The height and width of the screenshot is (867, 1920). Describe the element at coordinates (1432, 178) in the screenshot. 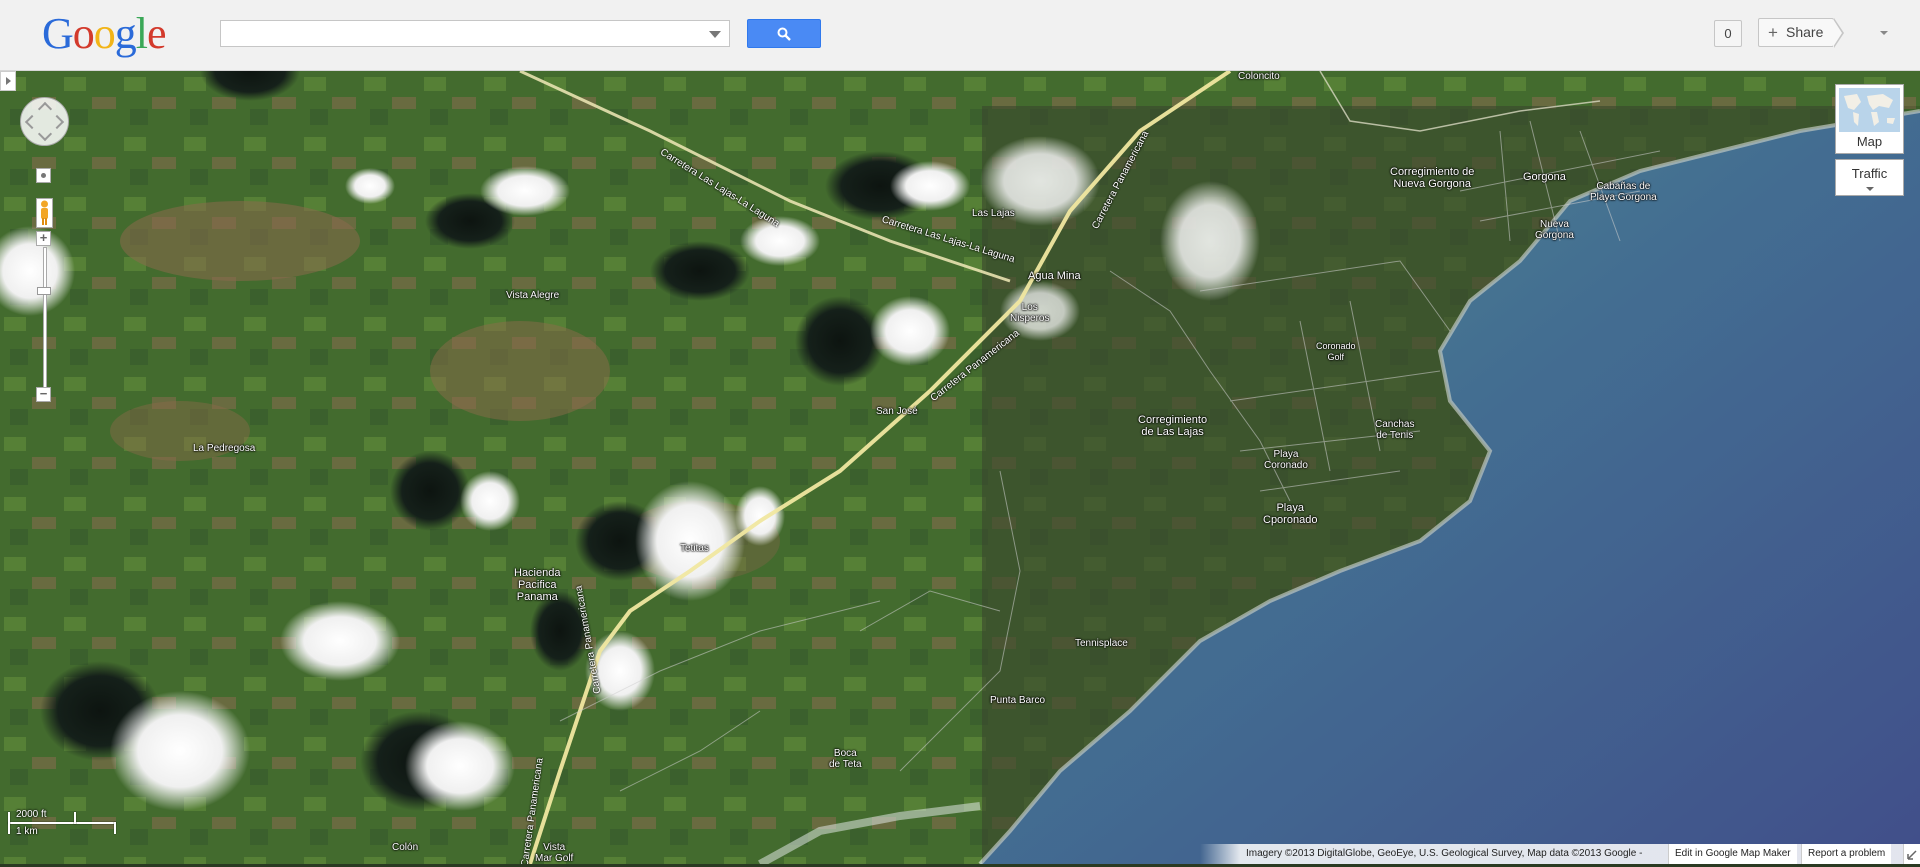

I see `place-label: Corregimiento de Nueva Gorgona` at that location.